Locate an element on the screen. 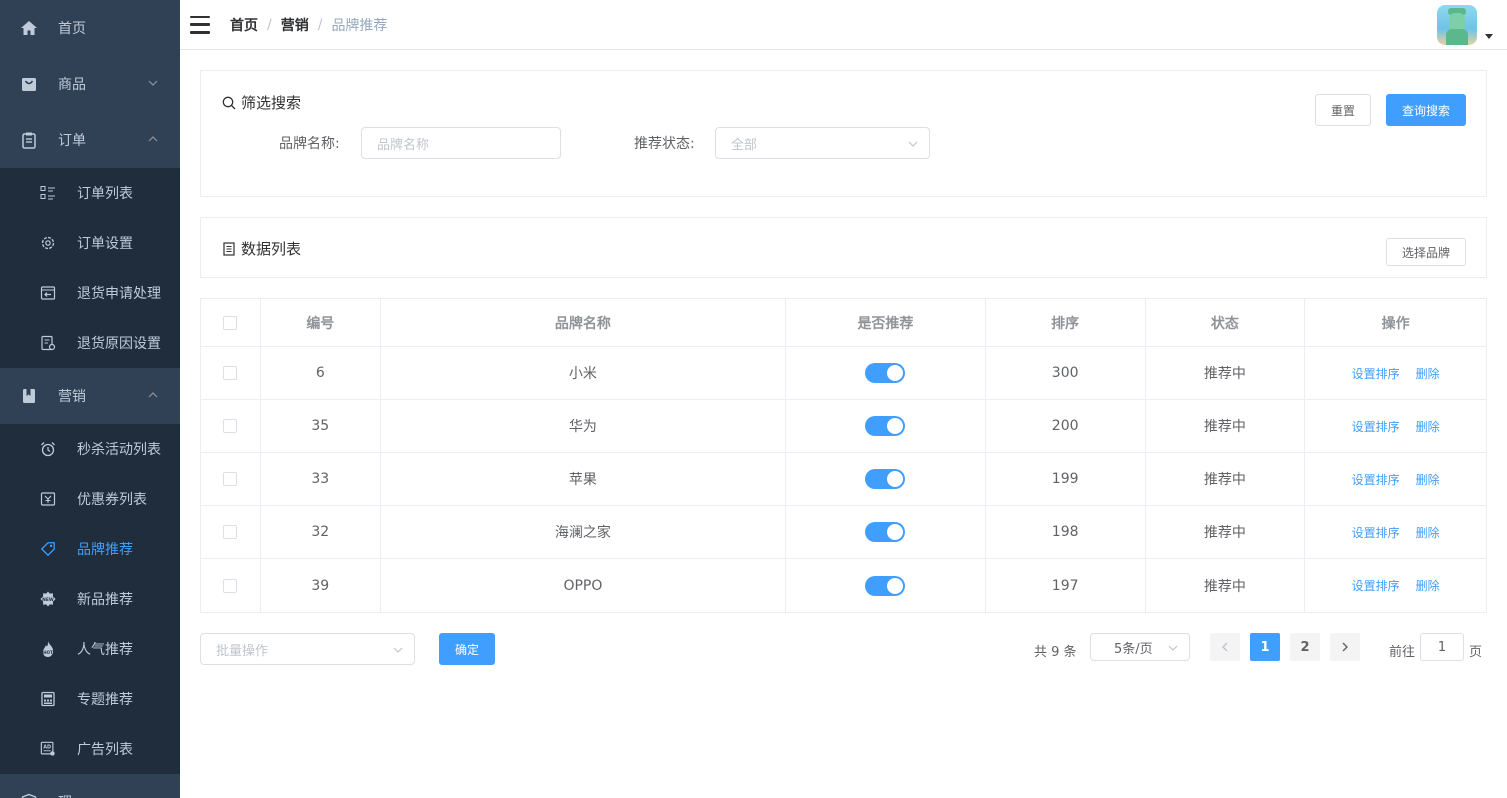  hot-flame-icon: HOT is located at coordinates (48, 649).